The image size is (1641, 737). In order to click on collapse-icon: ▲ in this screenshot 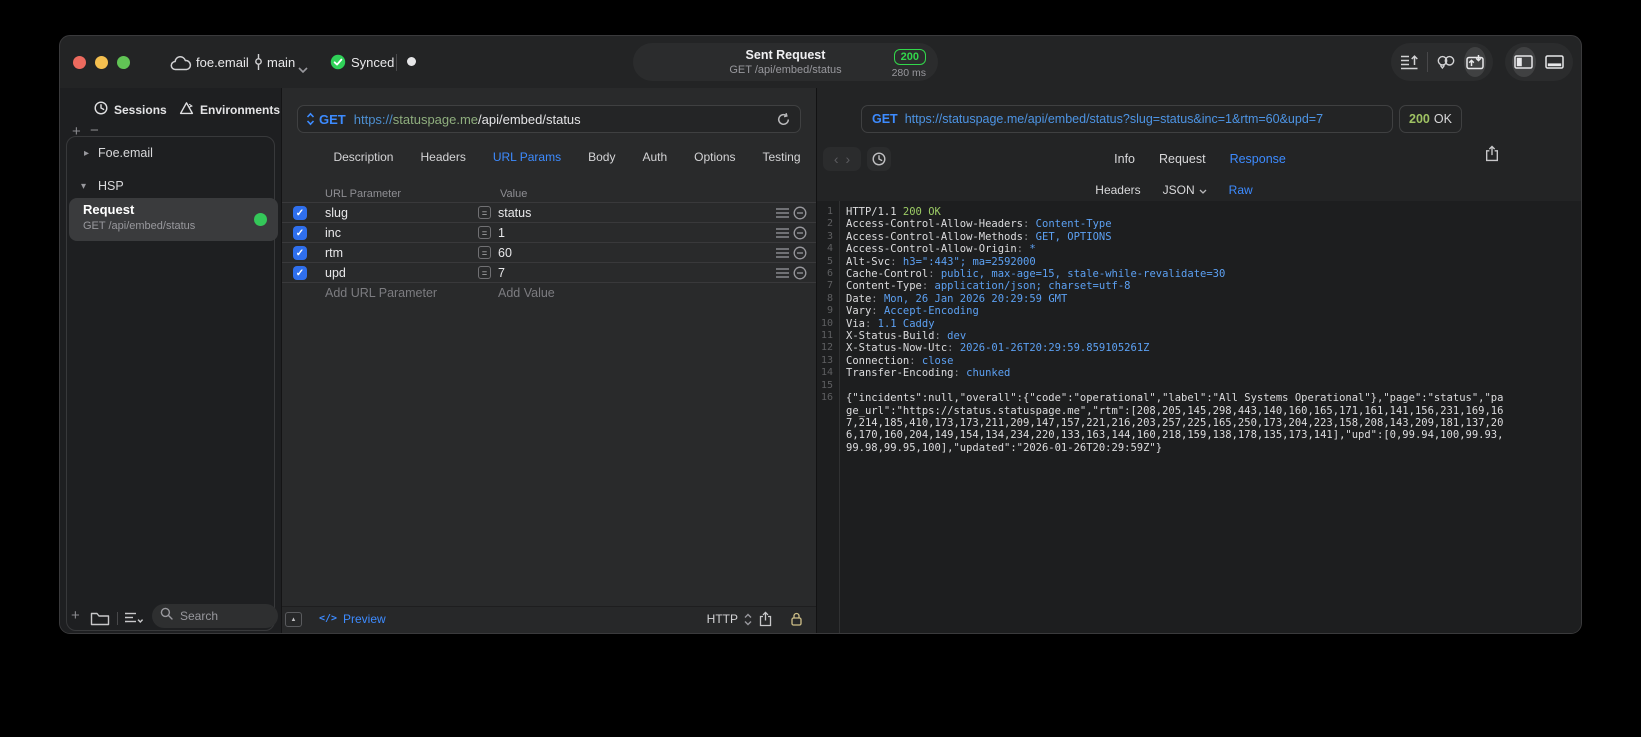, I will do `click(293, 619)`.